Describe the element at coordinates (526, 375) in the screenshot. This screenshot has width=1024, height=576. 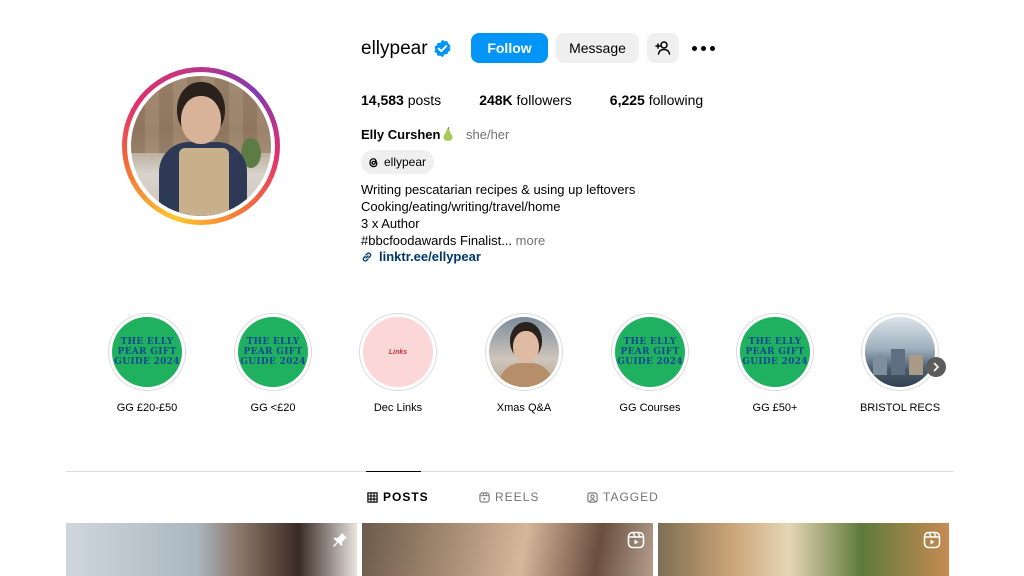
I see `photo-person-body` at that location.